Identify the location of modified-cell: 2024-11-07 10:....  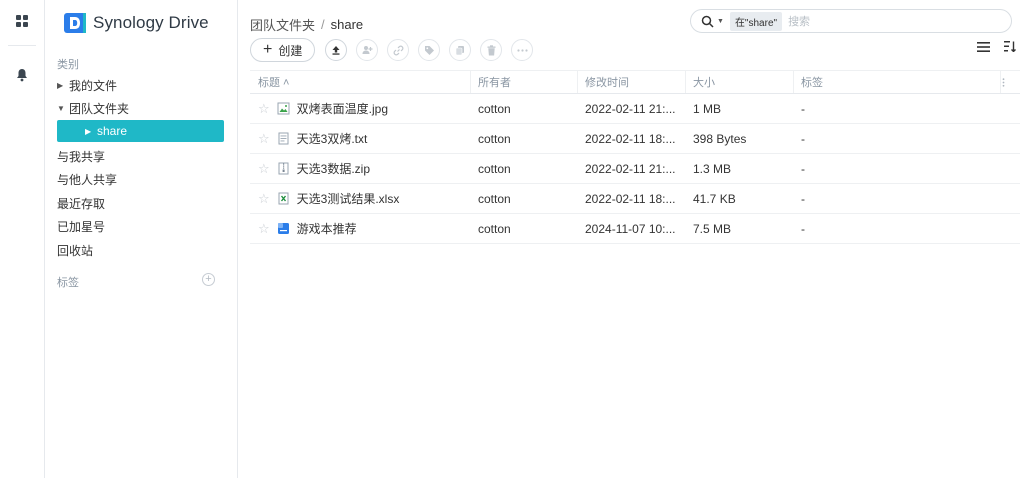
(630, 228).